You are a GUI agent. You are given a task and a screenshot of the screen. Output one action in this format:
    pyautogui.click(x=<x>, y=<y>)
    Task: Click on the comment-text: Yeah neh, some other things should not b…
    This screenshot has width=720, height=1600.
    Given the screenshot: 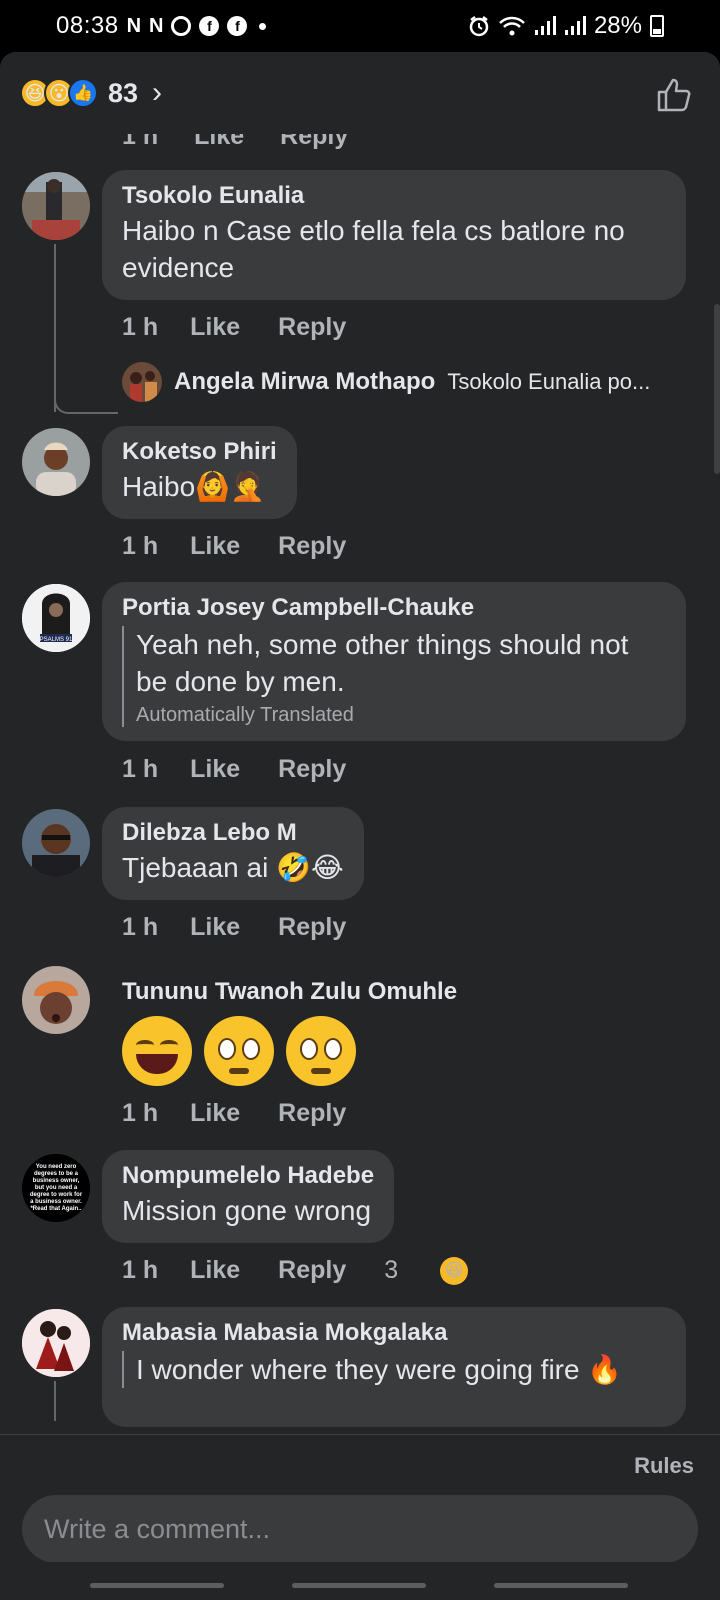 What is the action you would take?
    pyautogui.click(x=382, y=663)
    